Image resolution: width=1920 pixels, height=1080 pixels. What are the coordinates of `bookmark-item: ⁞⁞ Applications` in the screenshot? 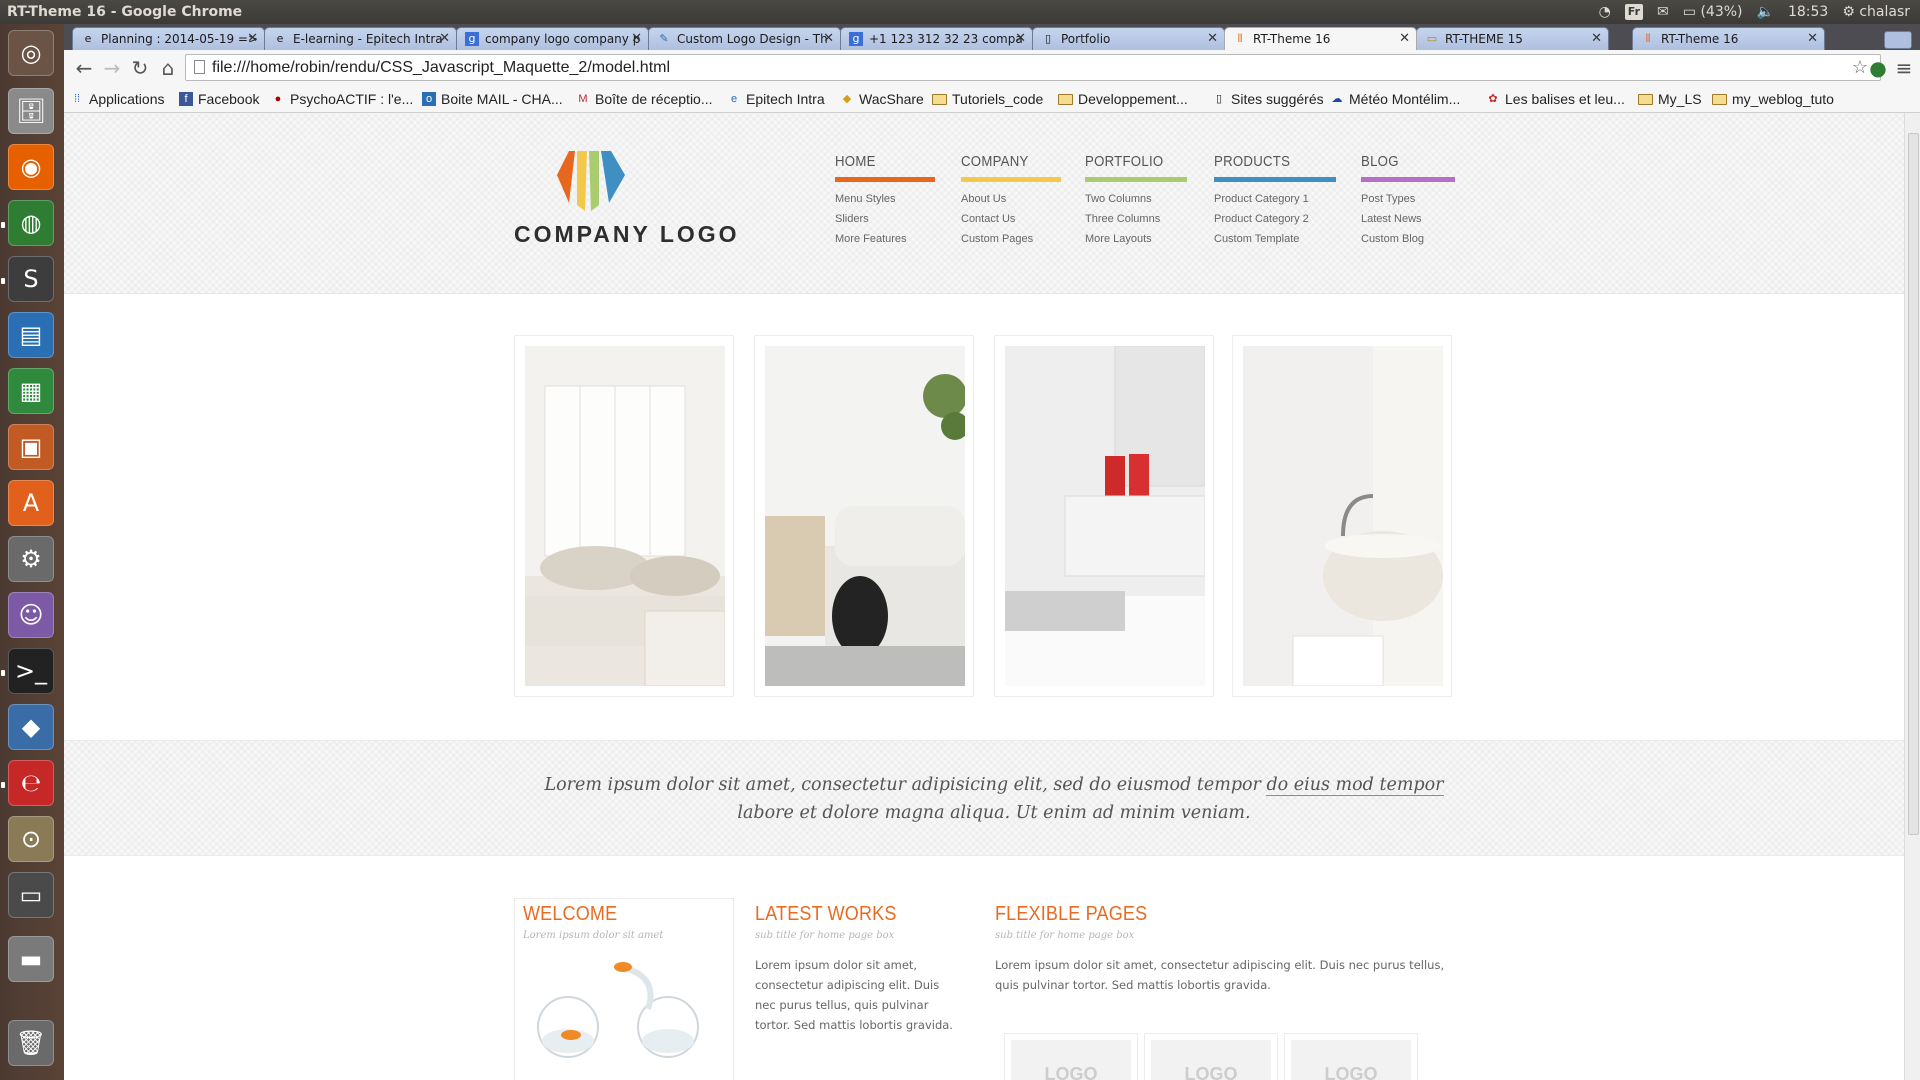 It's located at (117, 99).